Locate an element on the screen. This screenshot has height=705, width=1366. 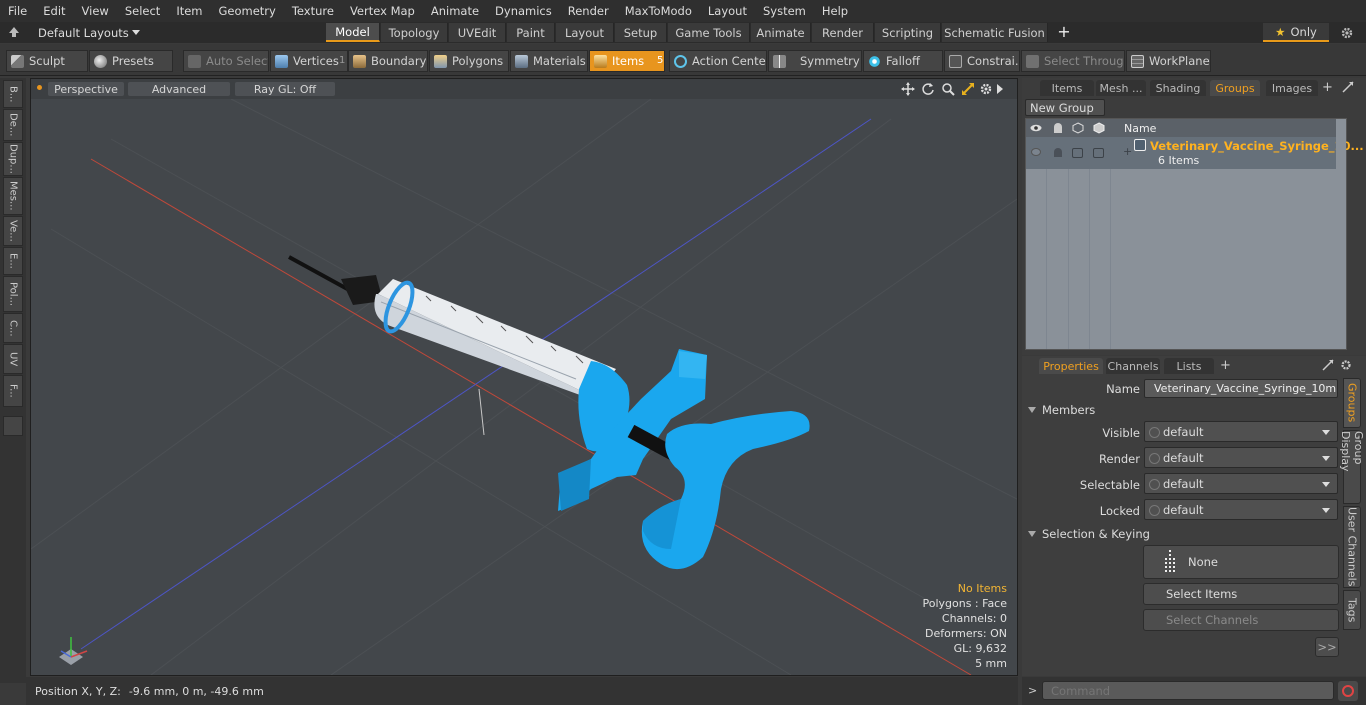
locked-dropdown: default is located at coordinates (1241, 509).